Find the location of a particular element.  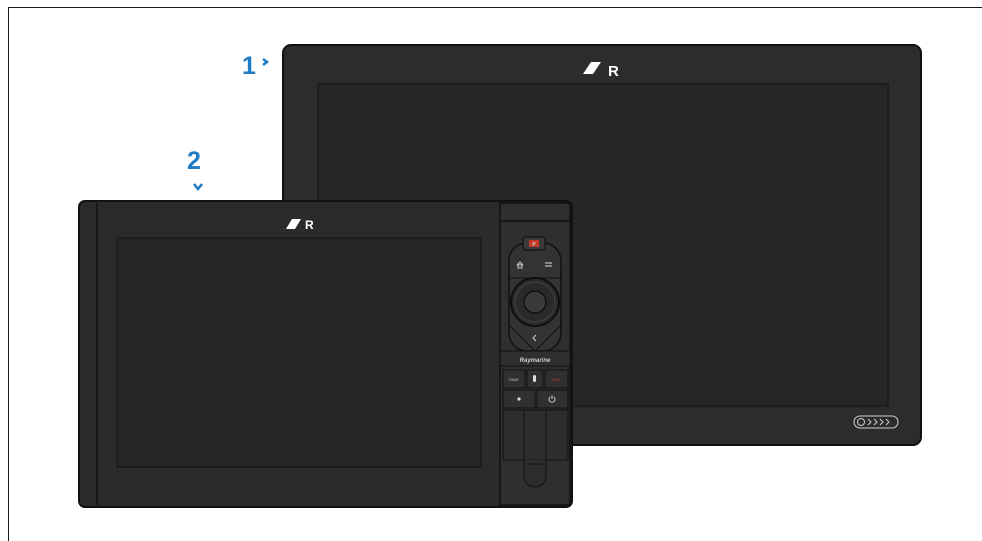

keypad-panel: P Raymarine PAGE MOB is located at coordinates (535, 354).